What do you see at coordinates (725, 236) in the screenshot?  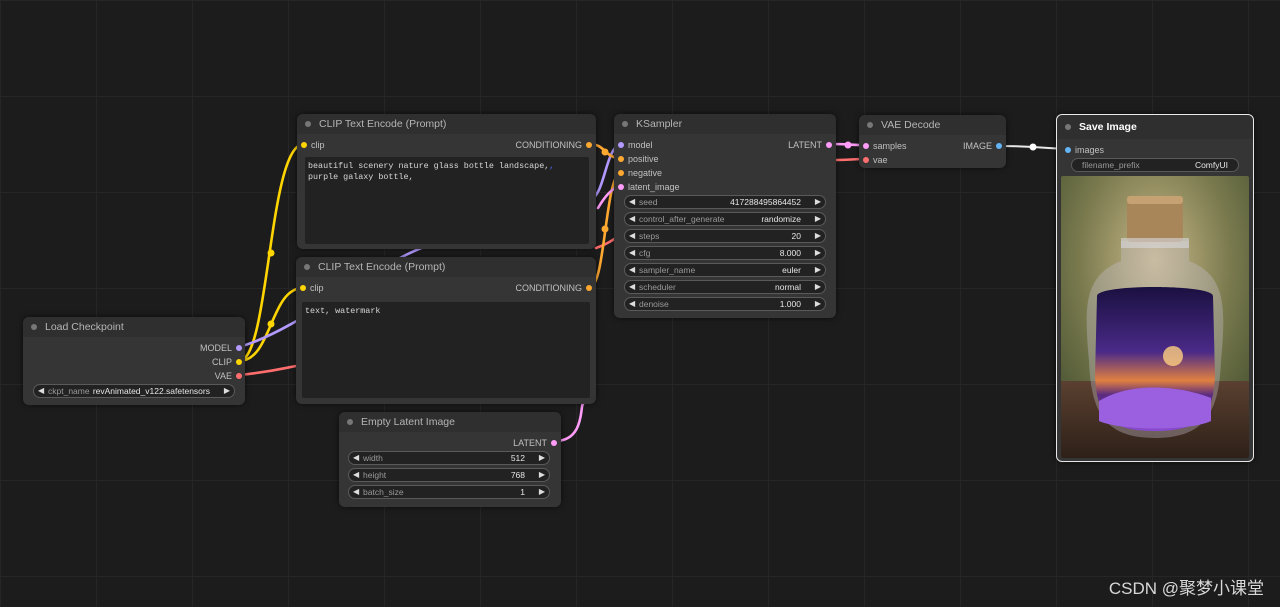 I see `steps-widget: ◀ steps 20 ▶` at bounding box center [725, 236].